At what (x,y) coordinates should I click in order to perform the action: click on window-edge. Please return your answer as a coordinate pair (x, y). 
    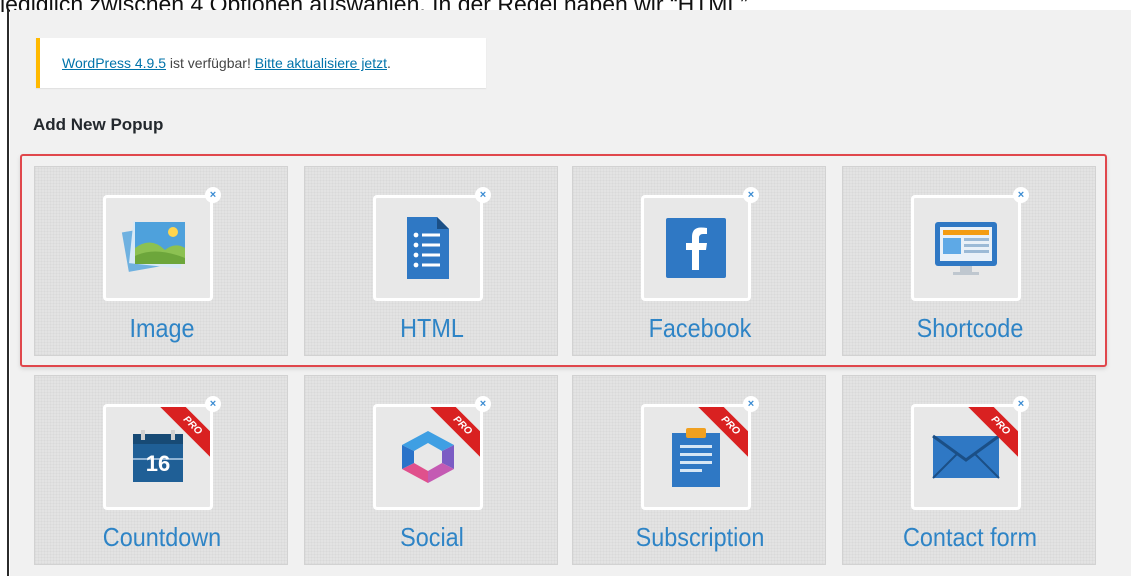
    Looking at the image, I should click on (8, 293).